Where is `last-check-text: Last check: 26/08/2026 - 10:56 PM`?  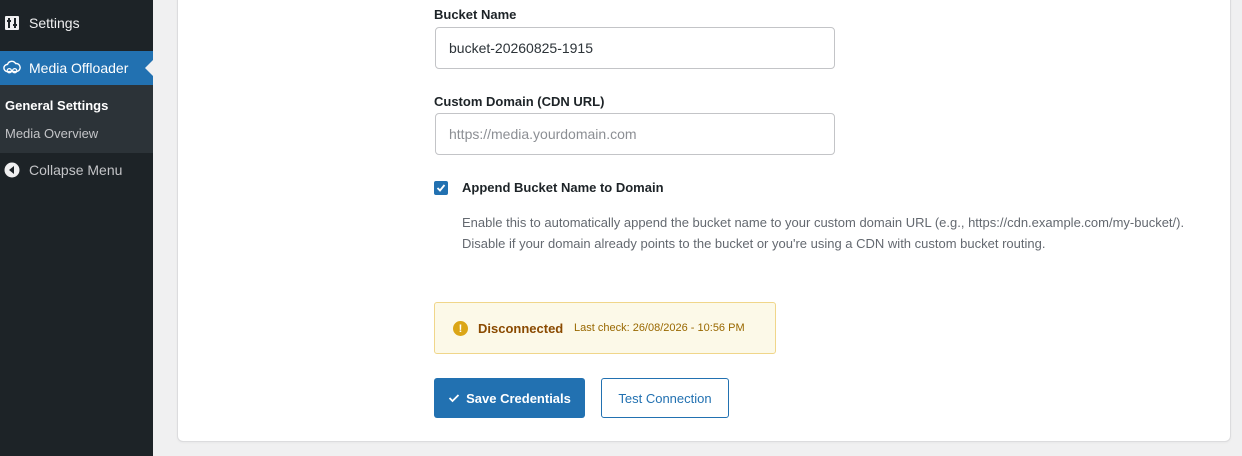 last-check-text: Last check: 26/08/2026 - 10:56 PM is located at coordinates (659, 328).